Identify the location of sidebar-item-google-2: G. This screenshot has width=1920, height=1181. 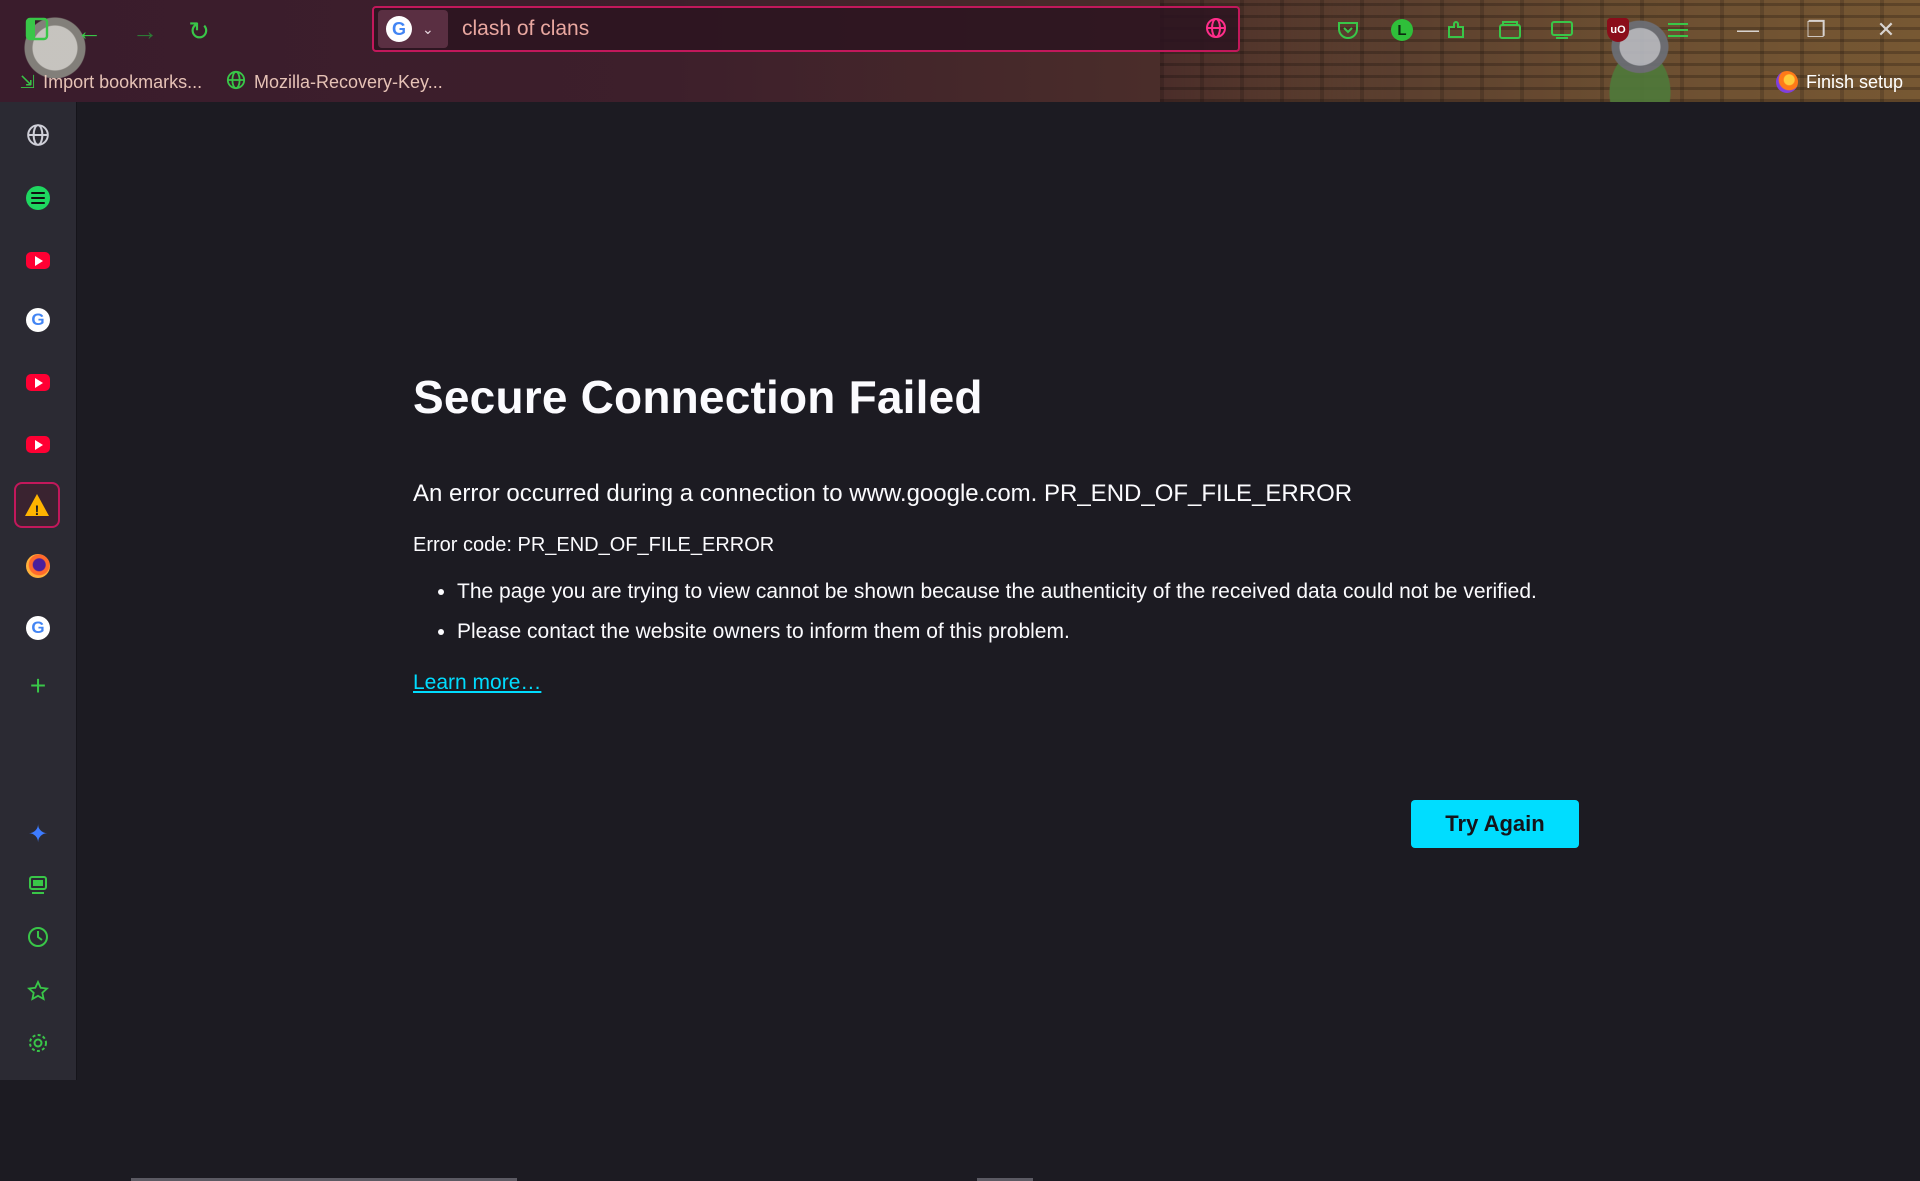
(38, 628).